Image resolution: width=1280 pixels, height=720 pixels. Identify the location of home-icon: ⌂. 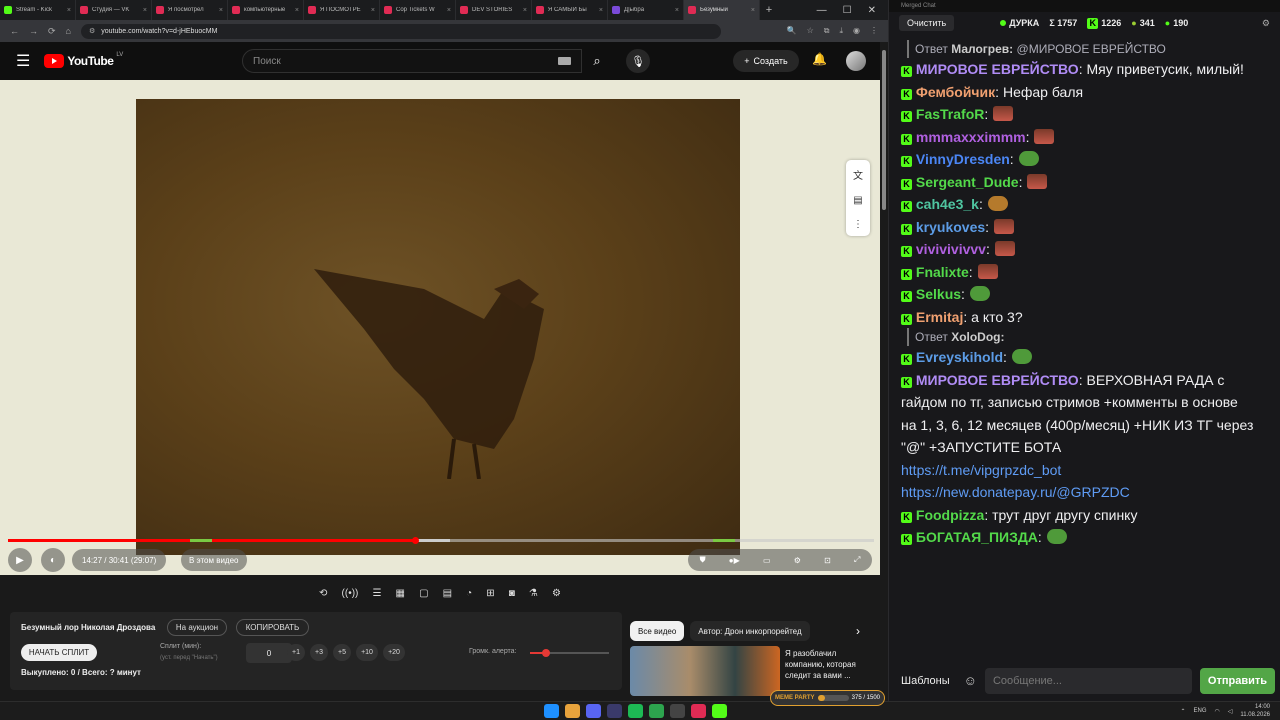
(68, 31).